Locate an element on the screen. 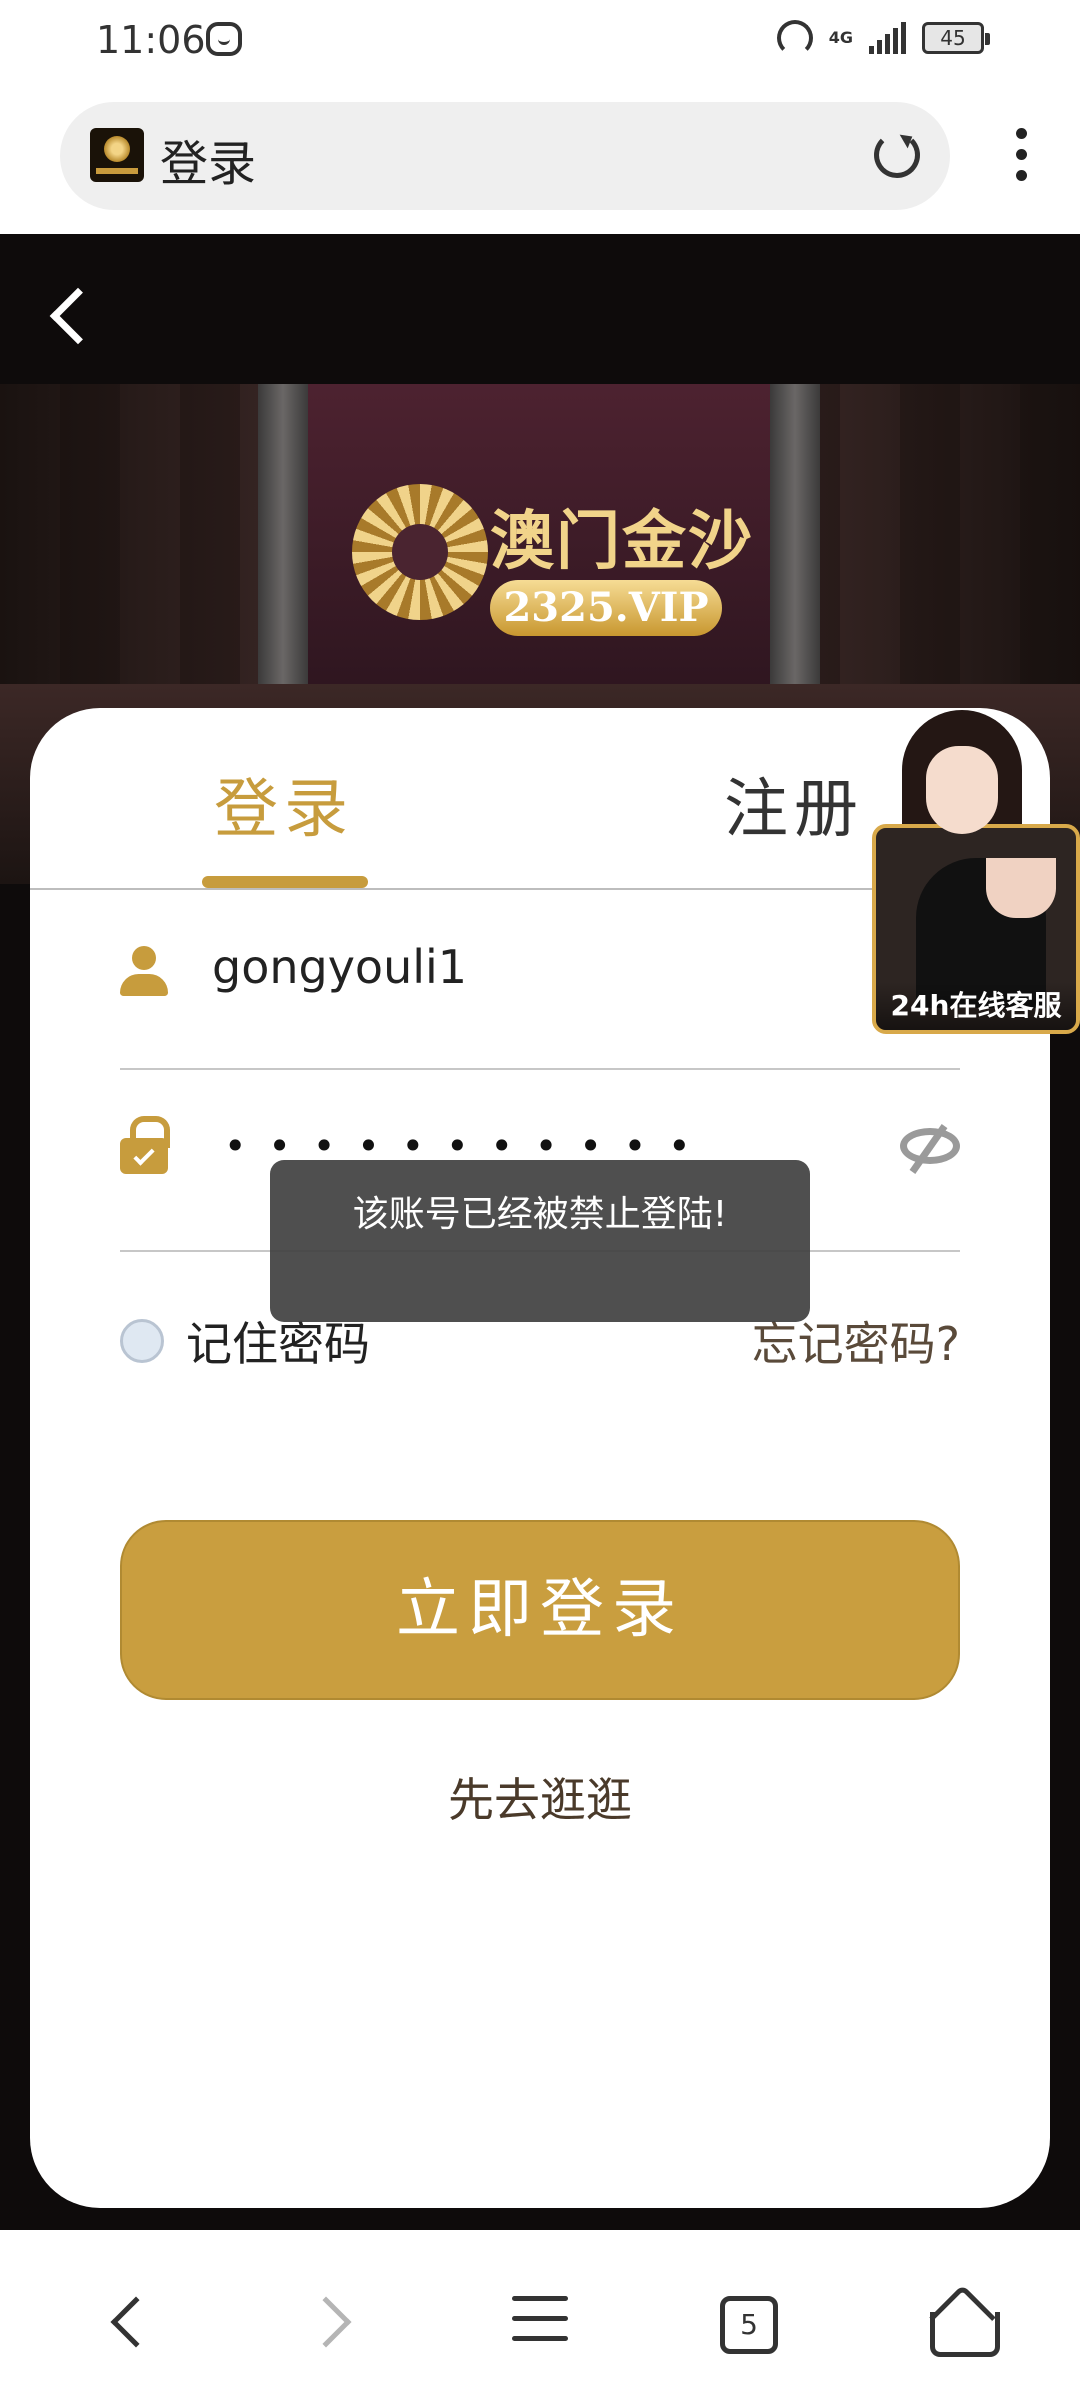 This screenshot has height=2400, width=1080. customer-service-label: 24h在线客服 is located at coordinates (976, 1006).